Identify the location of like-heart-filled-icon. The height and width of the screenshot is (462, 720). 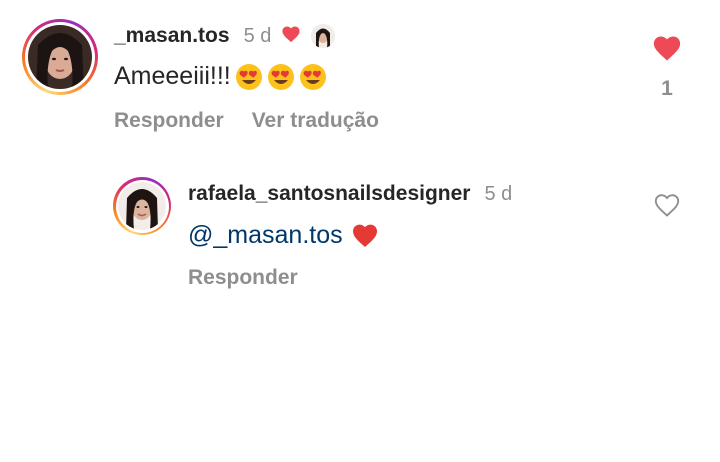
(667, 50).